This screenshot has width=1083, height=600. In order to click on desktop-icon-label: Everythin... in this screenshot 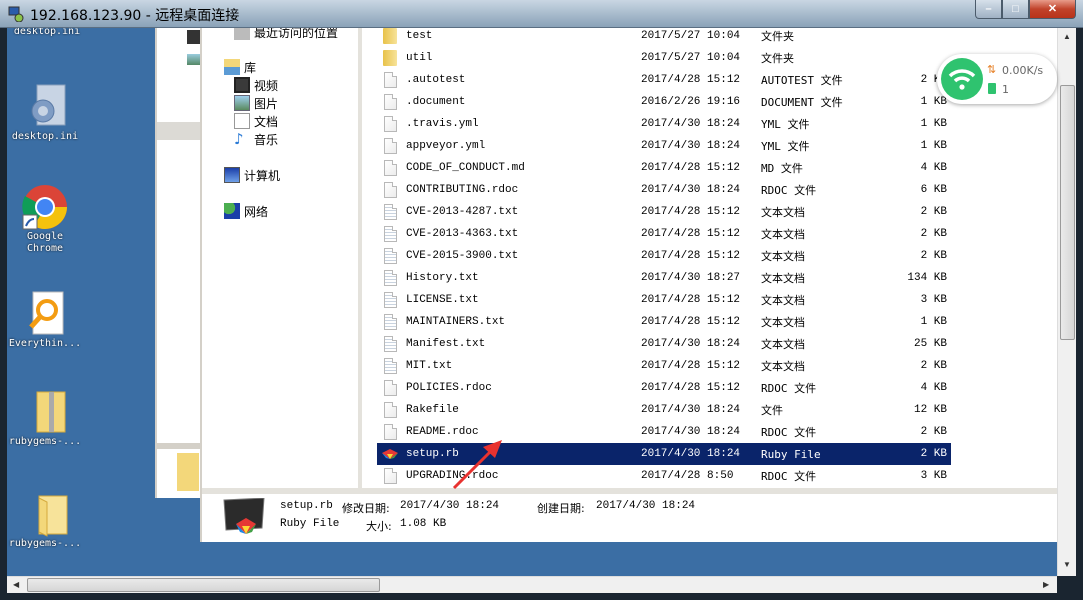, I will do `click(45, 343)`.